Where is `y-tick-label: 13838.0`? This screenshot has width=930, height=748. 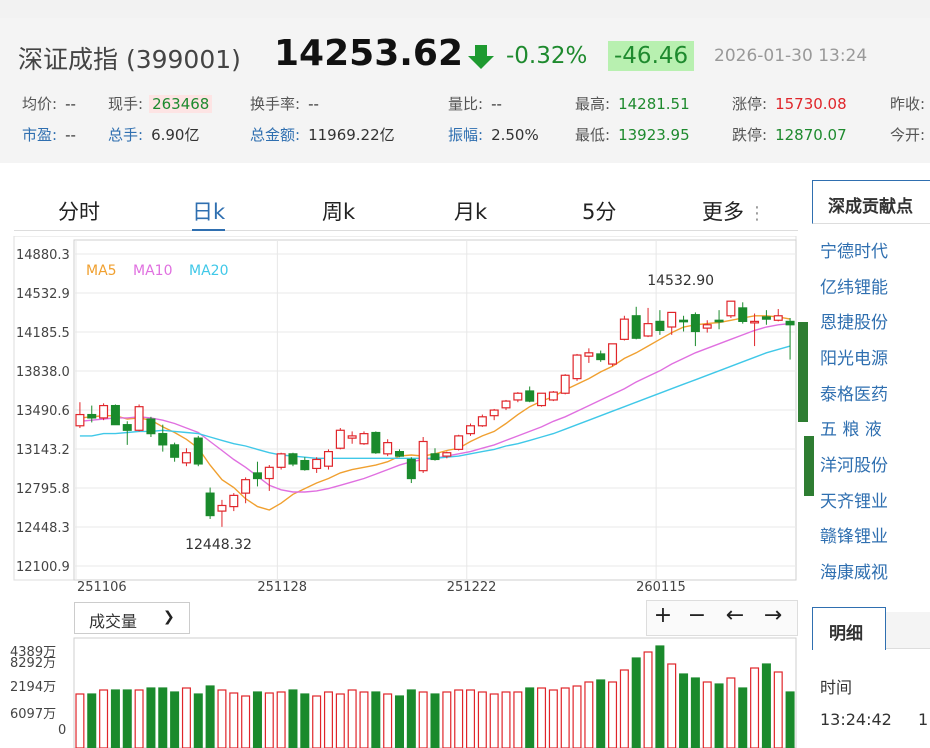
y-tick-label: 13838.0 is located at coordinates (43, 372).